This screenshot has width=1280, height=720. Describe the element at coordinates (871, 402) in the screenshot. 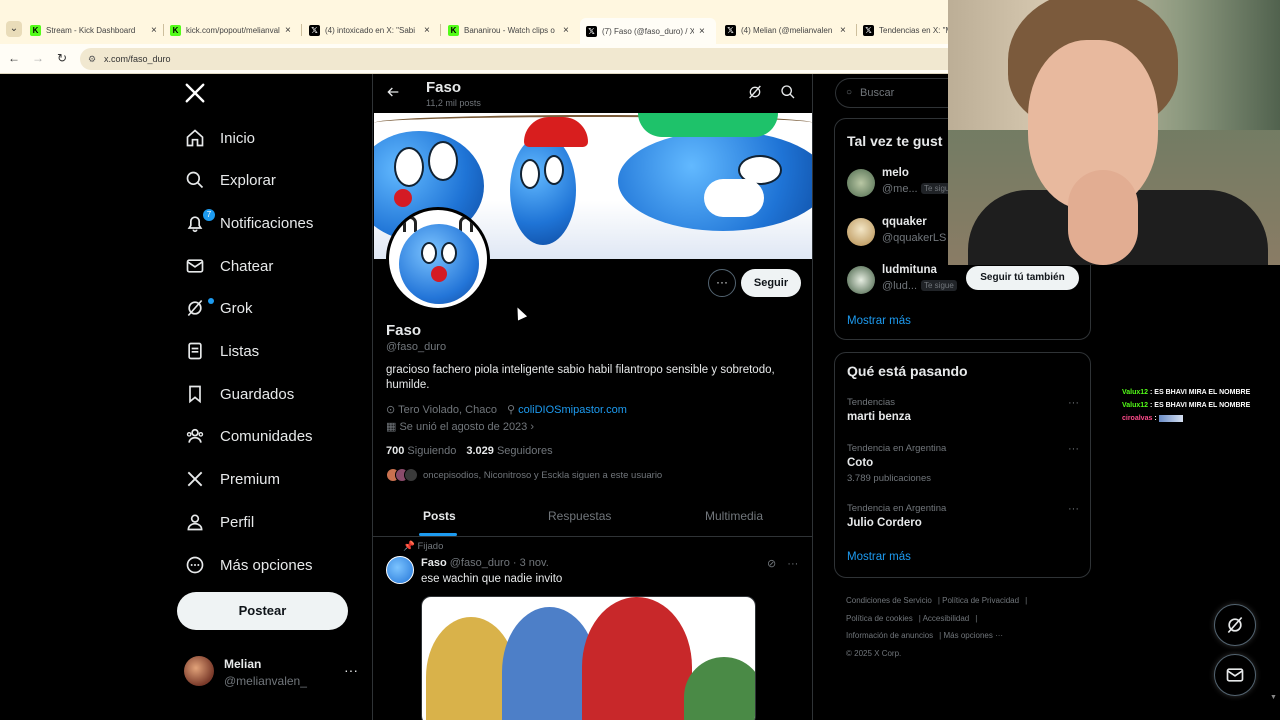

I see `trend-context: Tendencias` at that location.